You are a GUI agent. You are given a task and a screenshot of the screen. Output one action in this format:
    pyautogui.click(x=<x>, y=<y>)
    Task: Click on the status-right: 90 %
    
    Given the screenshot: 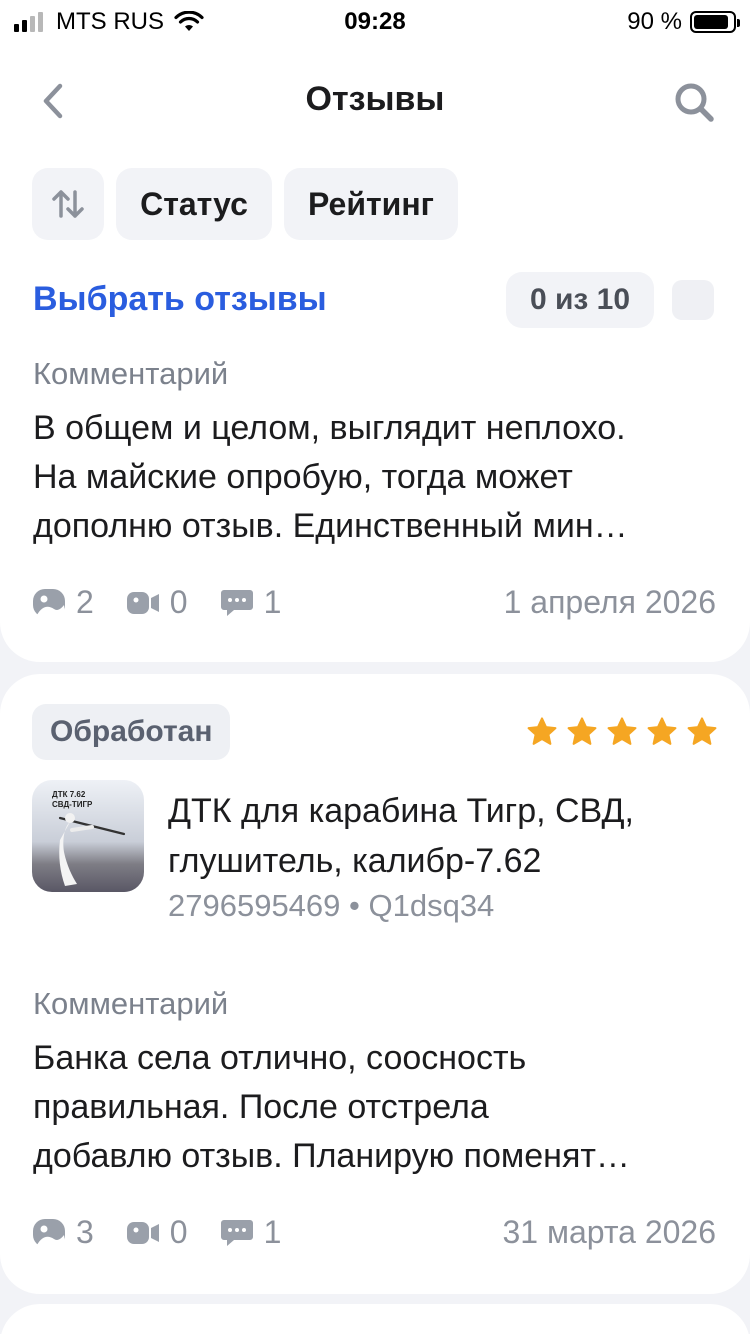 What is the action you would take?
    pyautogui.click(x=683, y=22)
    